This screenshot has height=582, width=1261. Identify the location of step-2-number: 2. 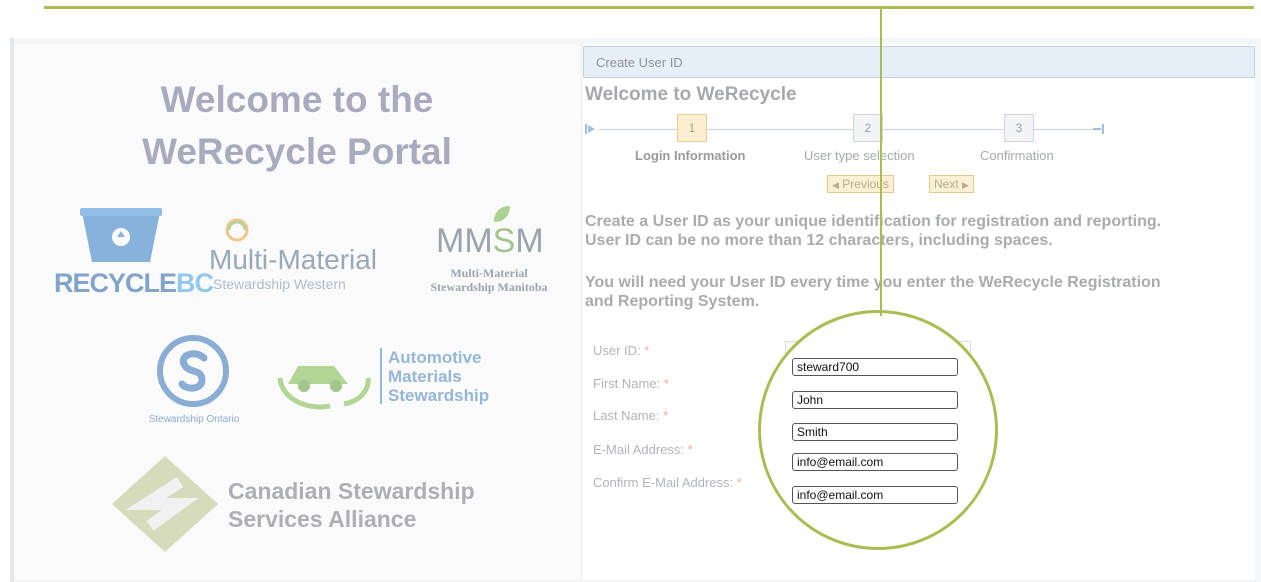
(868, 128).